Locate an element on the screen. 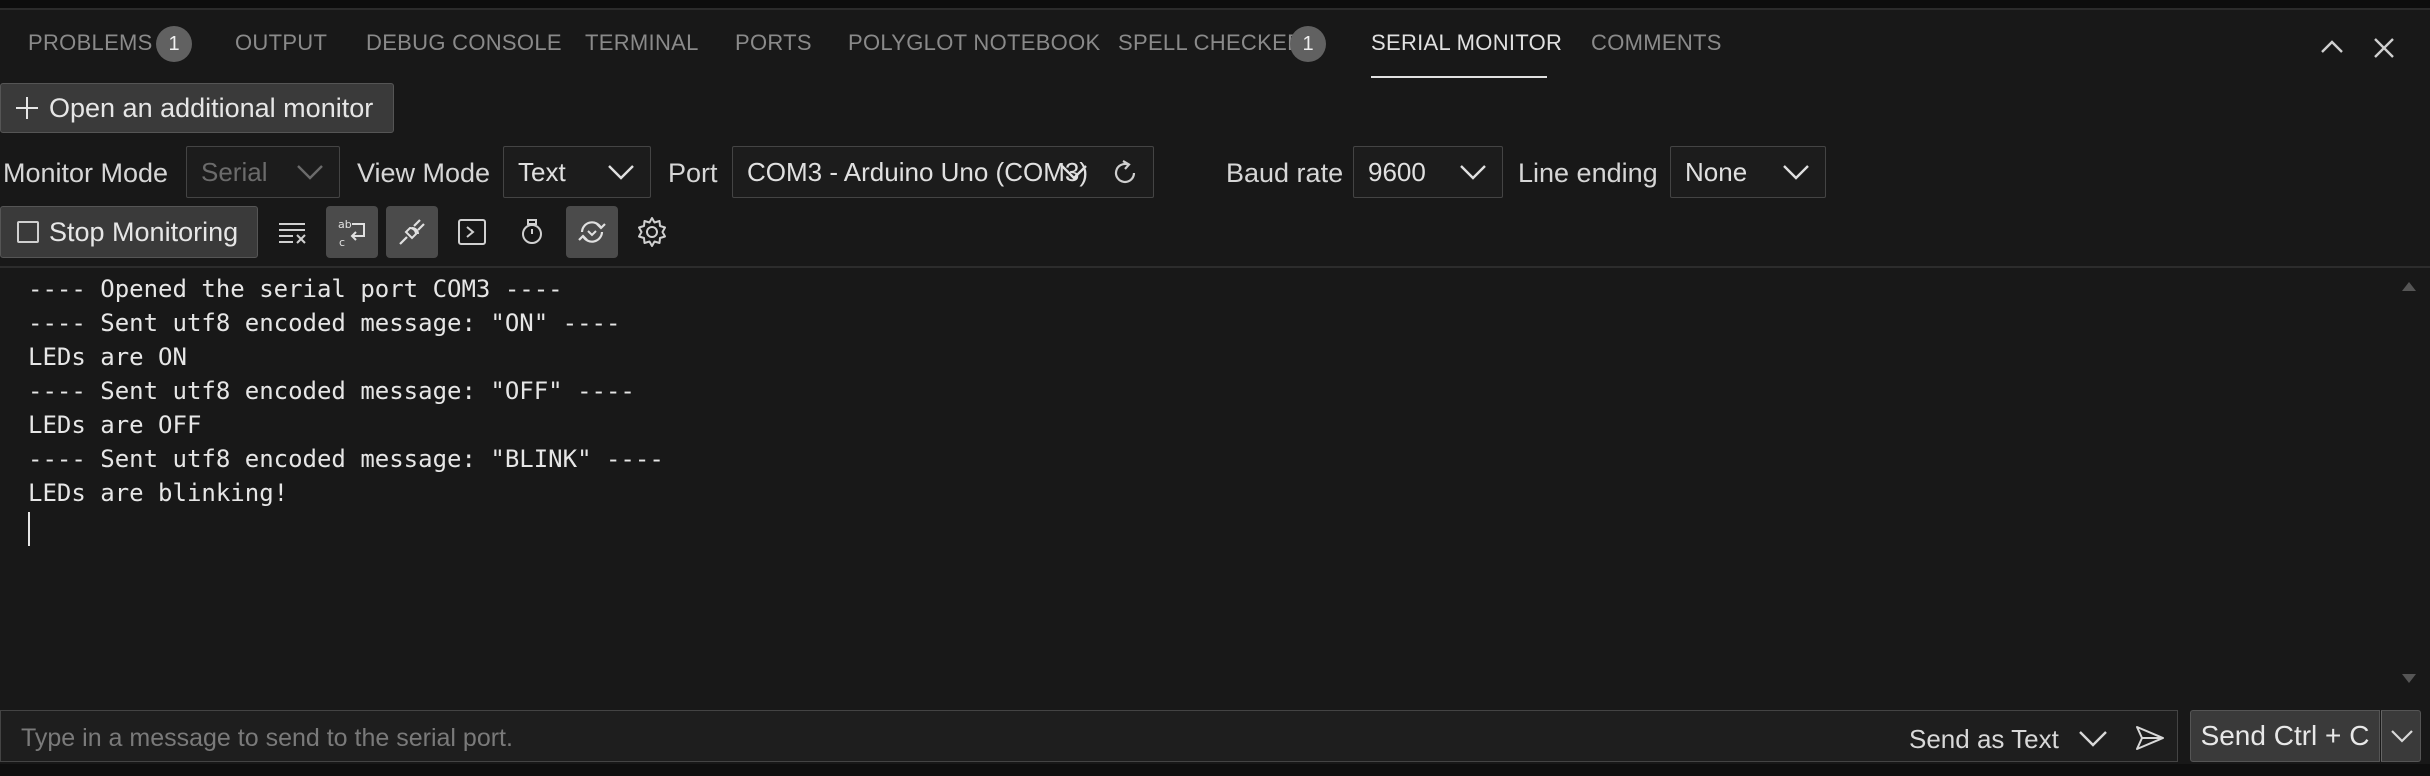  monitor-toolbar: Stop Monitoring ab c is located at coordinates (1215, 232).